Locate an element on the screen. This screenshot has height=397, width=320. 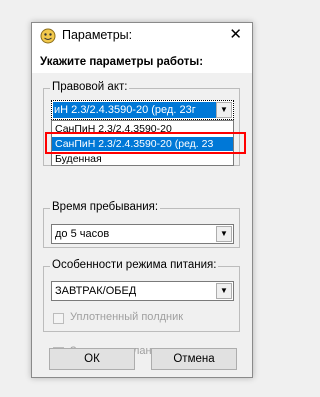
legal-act-label: Правовой акт: is located at coordinates (90, 87).